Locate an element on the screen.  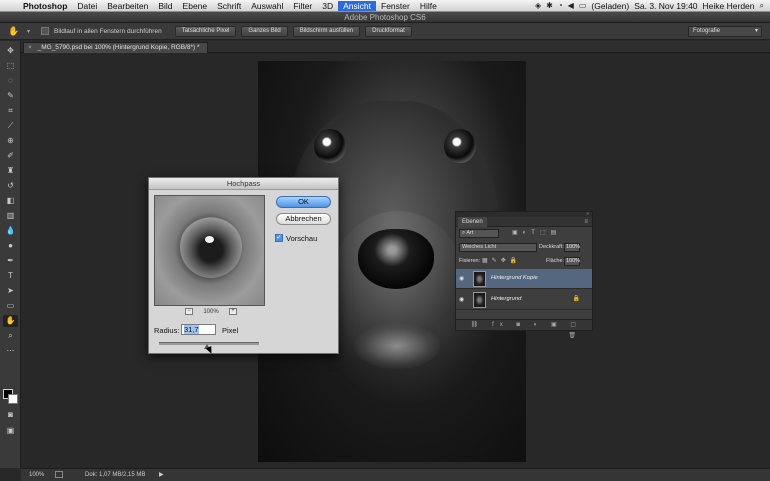
tab-layers: Ebenen is located at coordinates (472, 222).